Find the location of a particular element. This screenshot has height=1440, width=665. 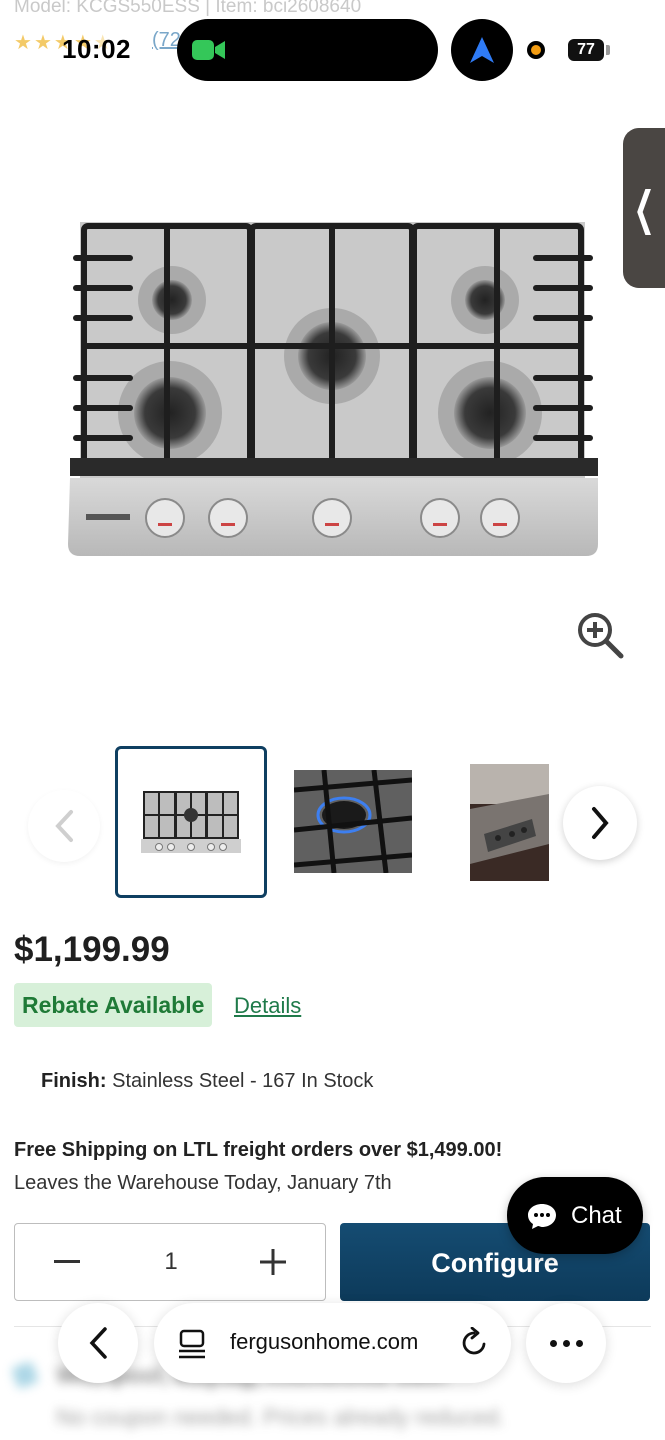

address-bar: fergusonhome.com is located at coordinates (332, 1343).